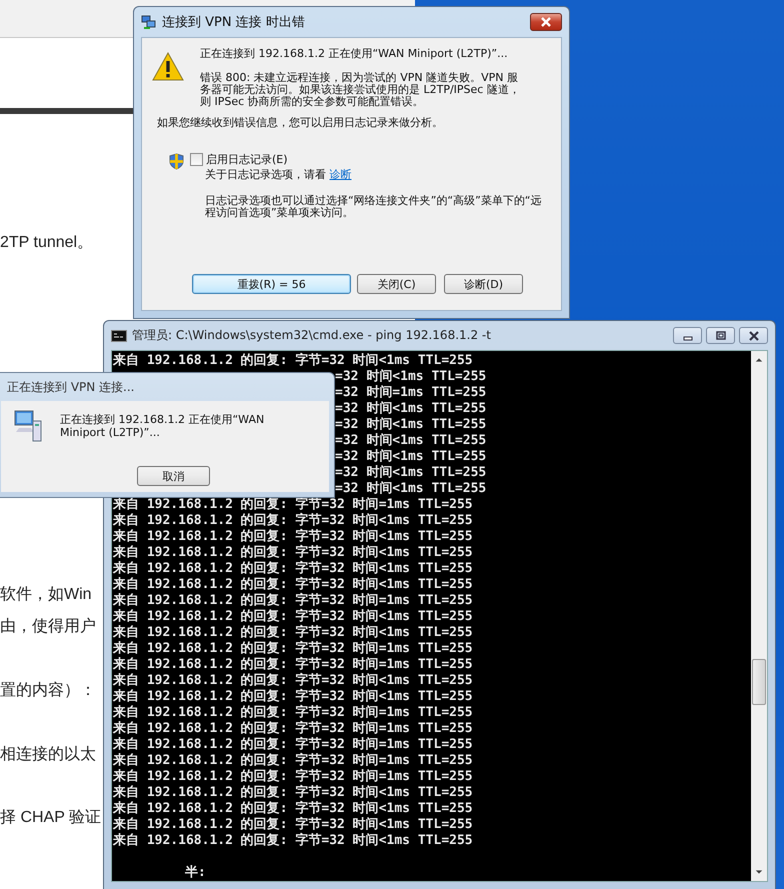 This screenshot has width=784, height=889. Describe the element at coordinates (312, 335) in the screenshot. I see `window-title: 管理员: C:\Windows\system32\cmd.exe - ping 192.168.1.2 -t` at that location.